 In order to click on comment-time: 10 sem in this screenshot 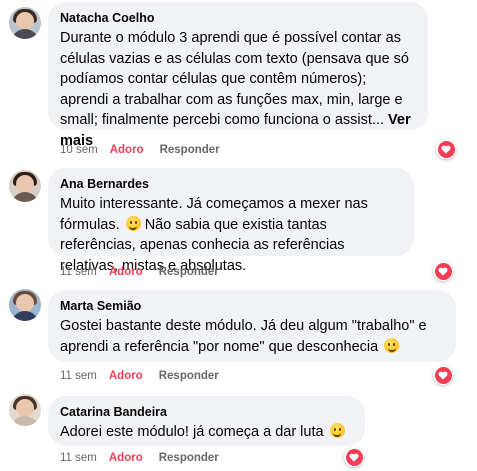, I will do `click(79, 150)`.